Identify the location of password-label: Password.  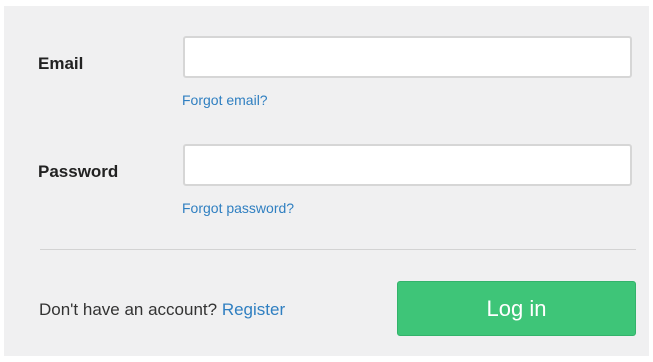
(78, 171).